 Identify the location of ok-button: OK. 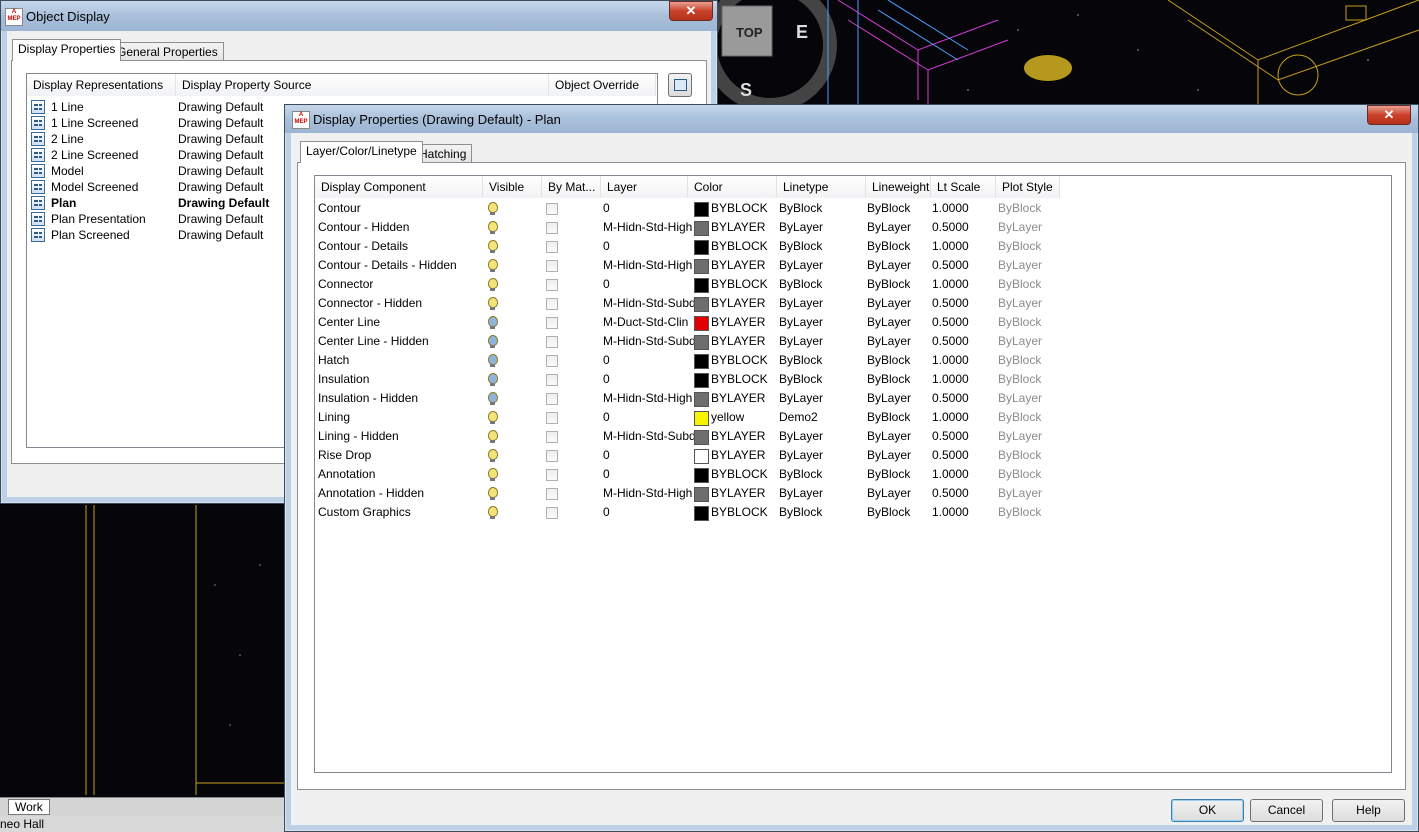
(1207, 810).